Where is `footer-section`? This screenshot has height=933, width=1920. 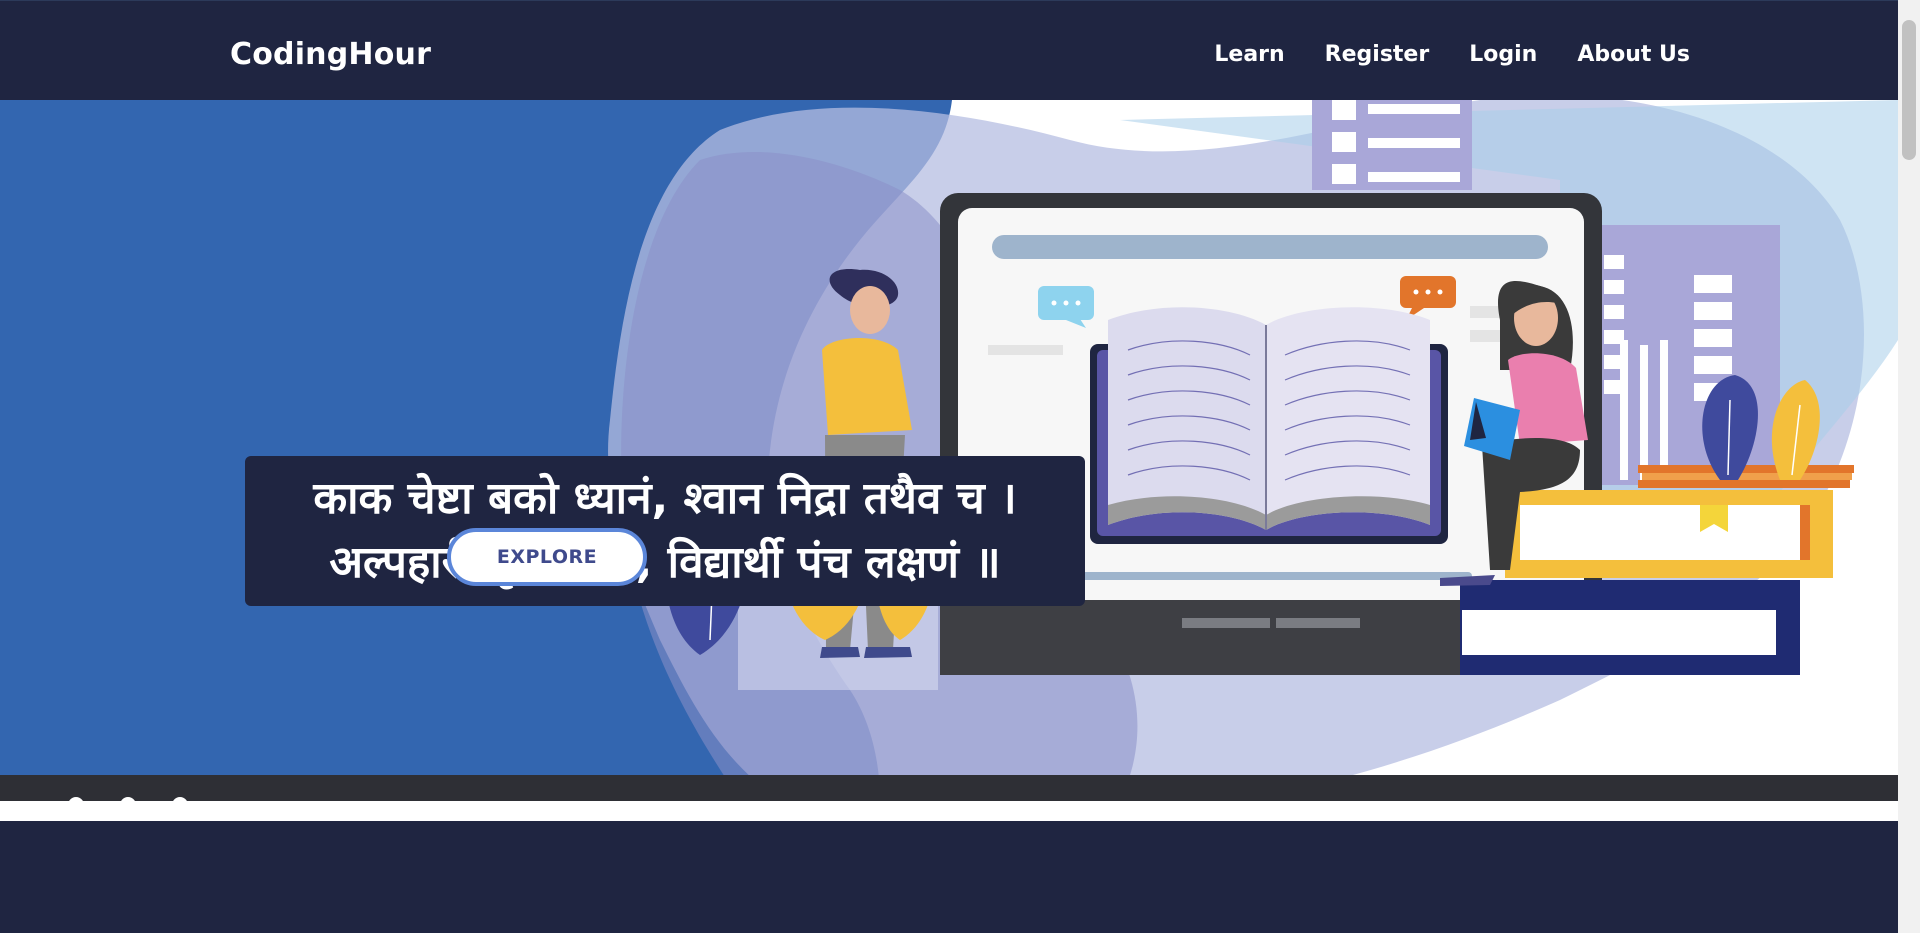
footer-section is located at coordinates (949, 877).